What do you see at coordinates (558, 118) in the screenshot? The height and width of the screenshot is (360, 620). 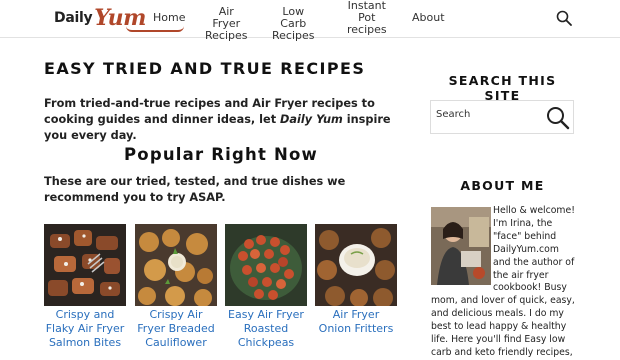 I see `sidebar-search-button-icon` at bounding box center [558, 118].